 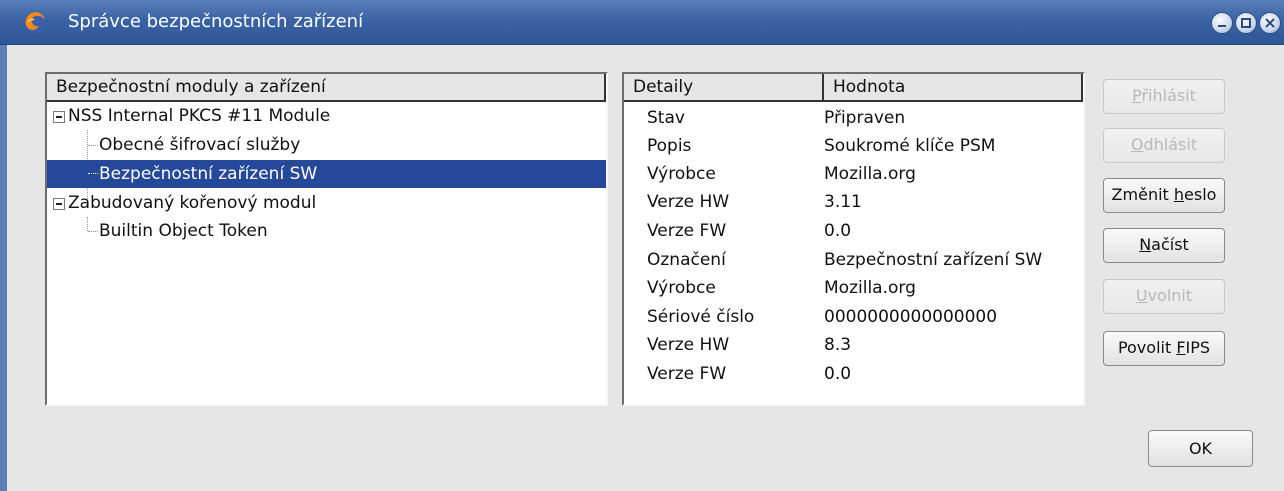 I want to click on tree-item-builtin-token: Builtin Object Token, so click(x=326, y=231).